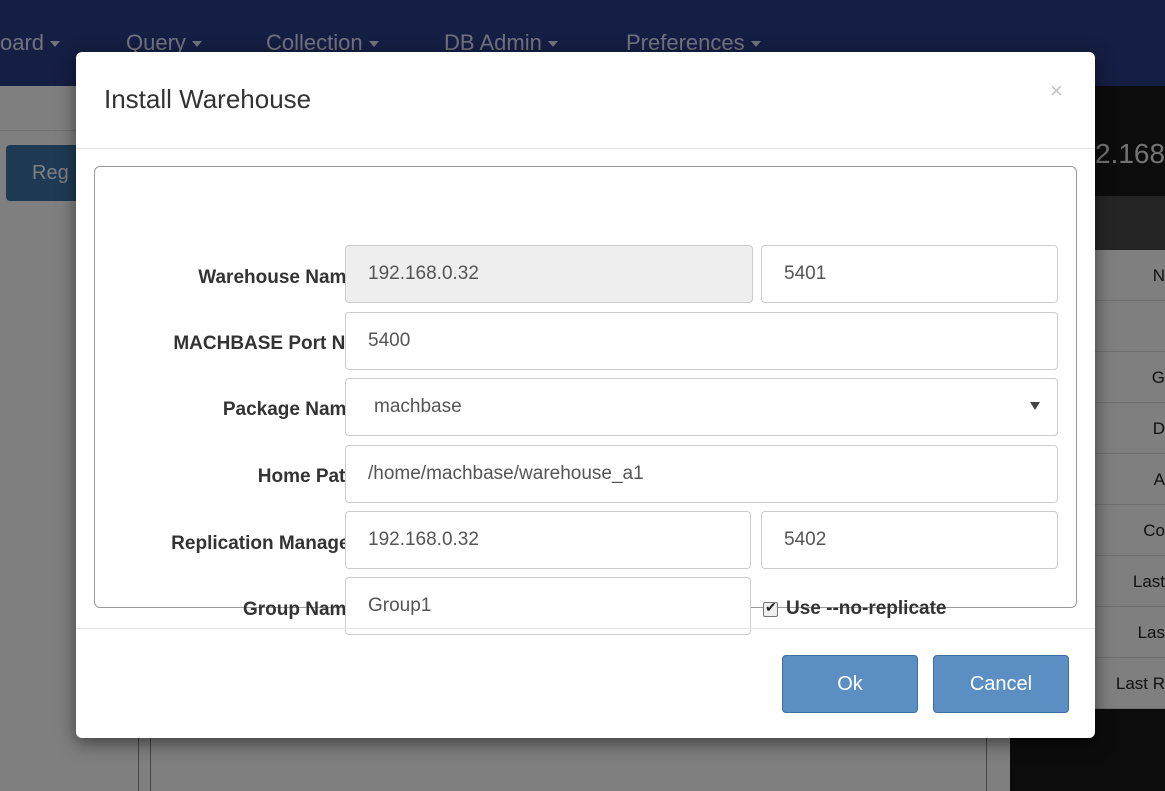 The image size is (1165, 791). What do you see at coordinates (264, 543) in the screenshot?
I see `replication-manager-label: Replication Manager` at bounding box center [264, 543].